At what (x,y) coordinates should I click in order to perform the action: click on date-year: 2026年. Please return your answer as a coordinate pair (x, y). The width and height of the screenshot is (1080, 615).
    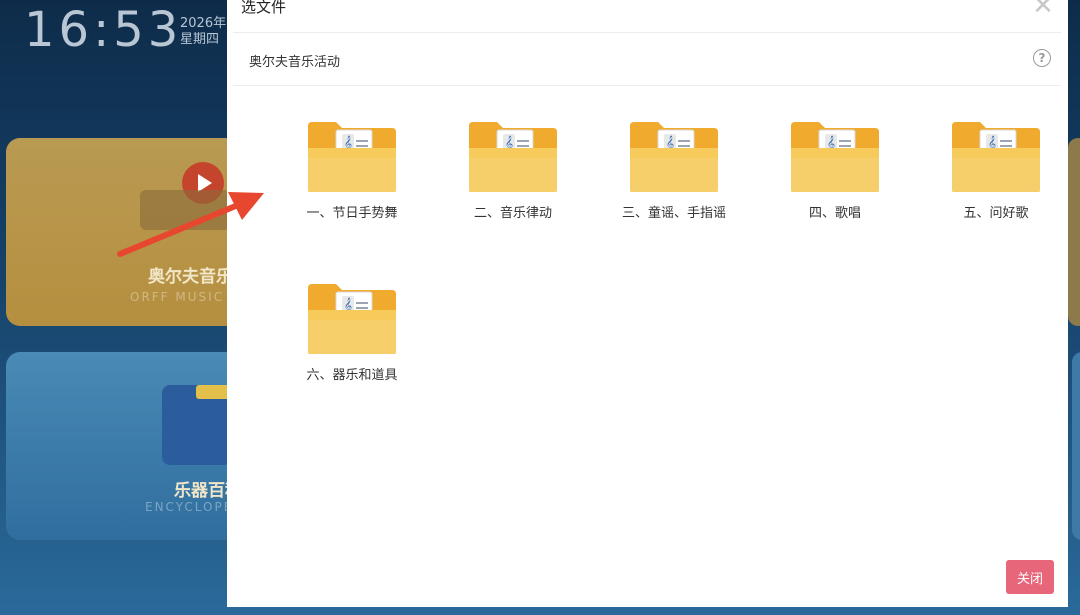
    Looking at the image, I should click on (203, 23).